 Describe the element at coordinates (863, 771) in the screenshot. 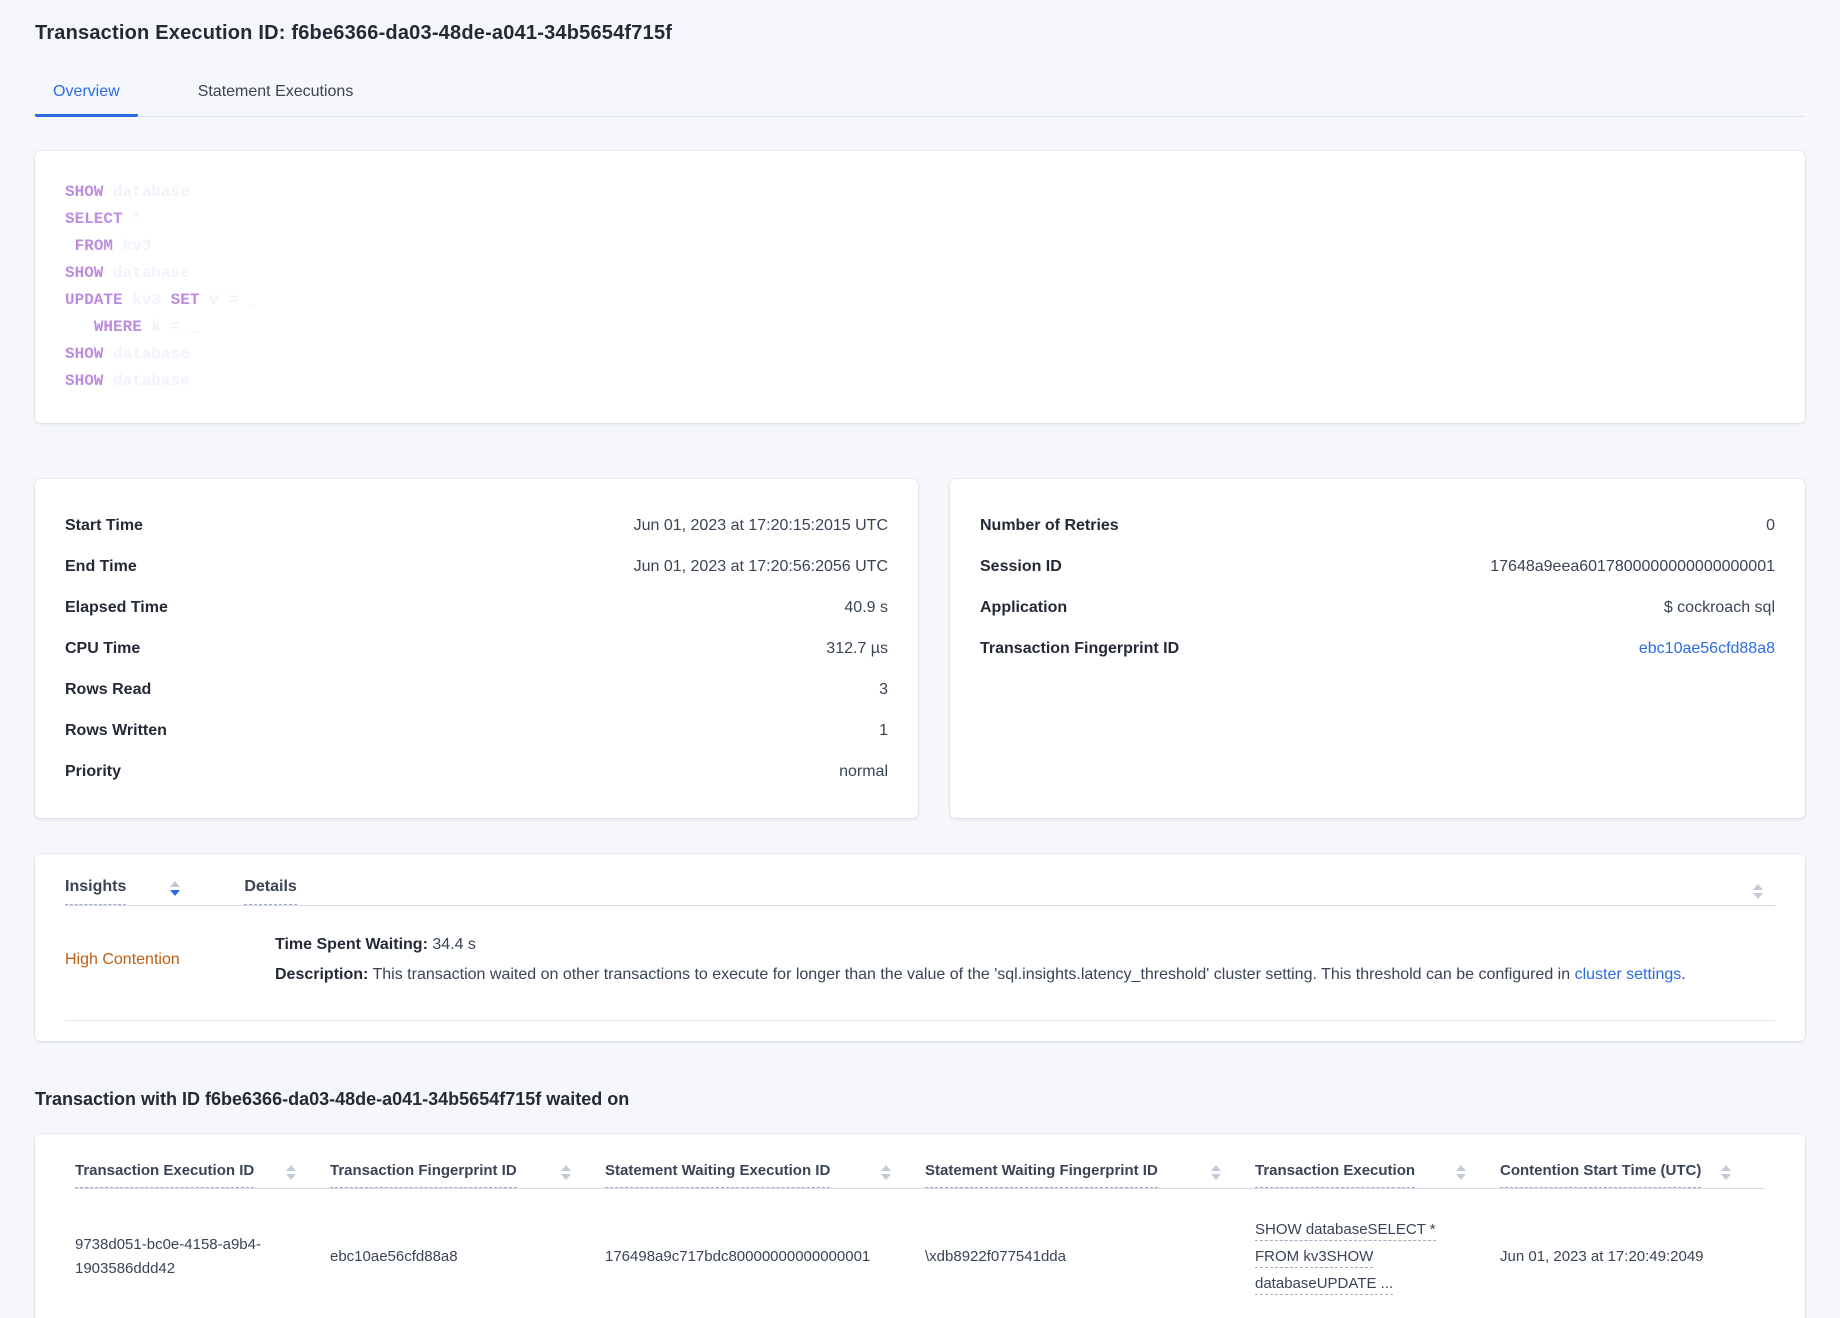

I see `stat-value: normal` at that location.